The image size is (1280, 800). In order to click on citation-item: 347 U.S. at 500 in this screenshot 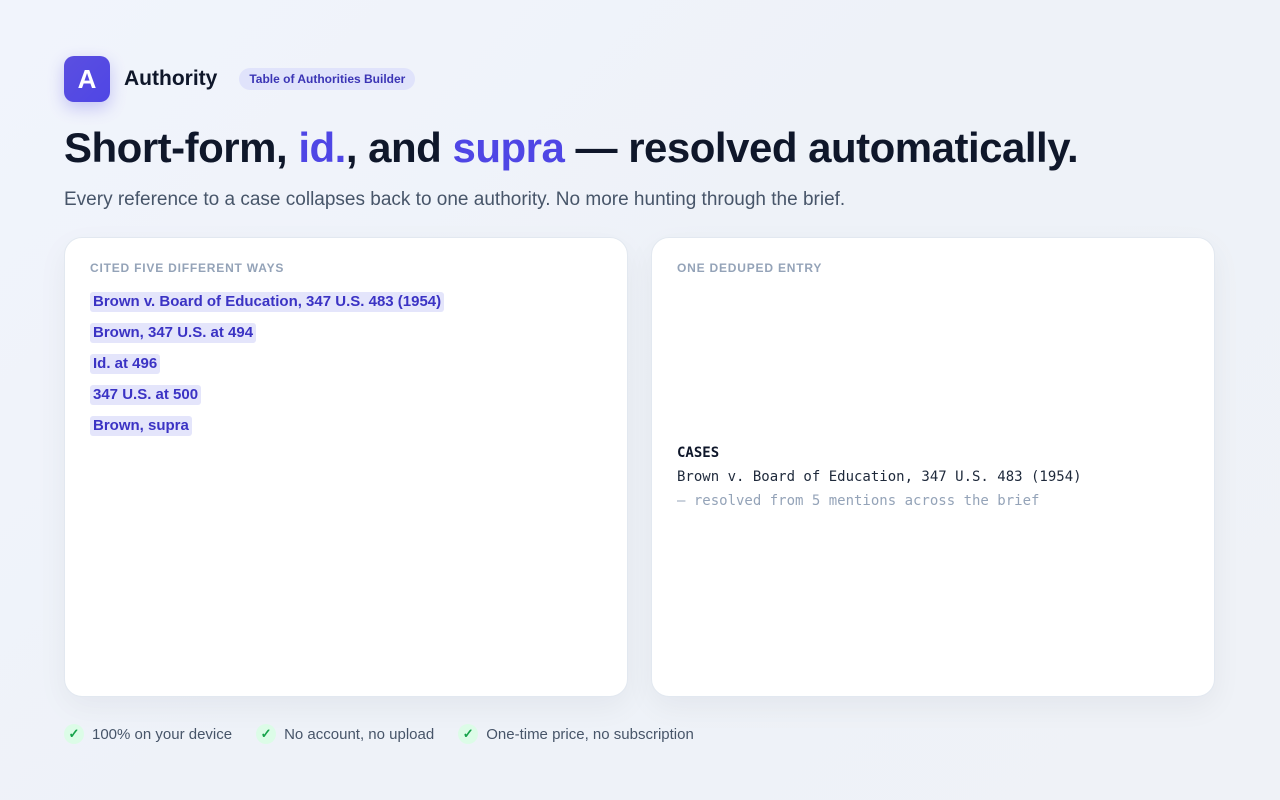, I will do `click(146, 395)`.